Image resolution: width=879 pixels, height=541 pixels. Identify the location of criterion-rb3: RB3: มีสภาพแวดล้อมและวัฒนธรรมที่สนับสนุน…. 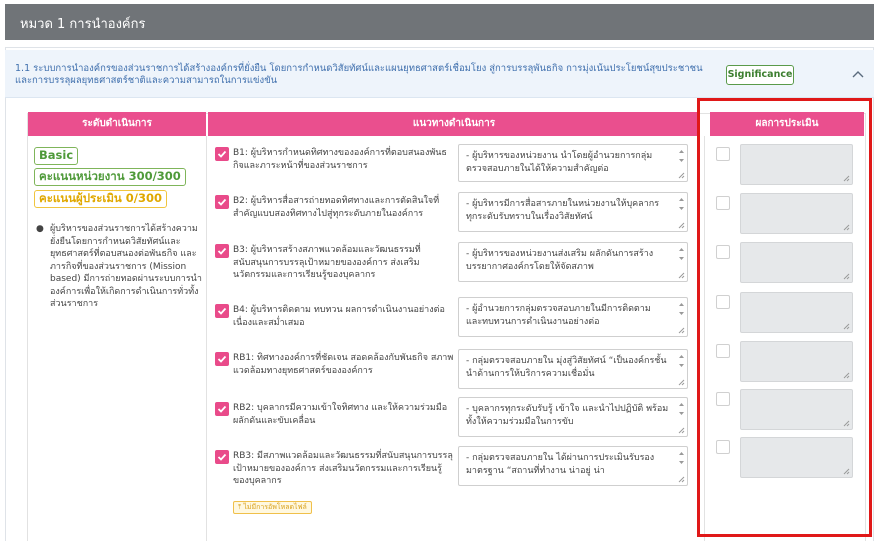
(335, 469).